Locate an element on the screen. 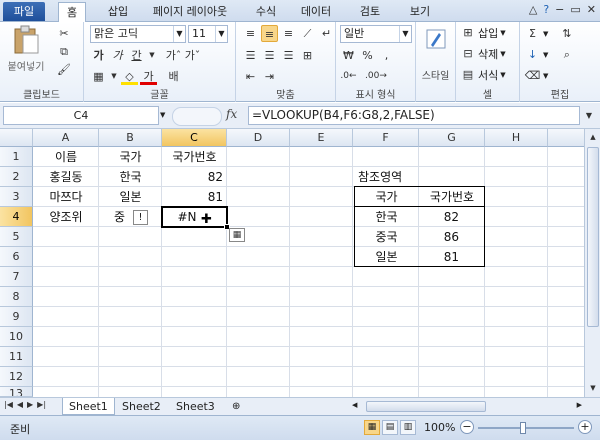  italic-button: 가 is located at coordinates (117, 55).